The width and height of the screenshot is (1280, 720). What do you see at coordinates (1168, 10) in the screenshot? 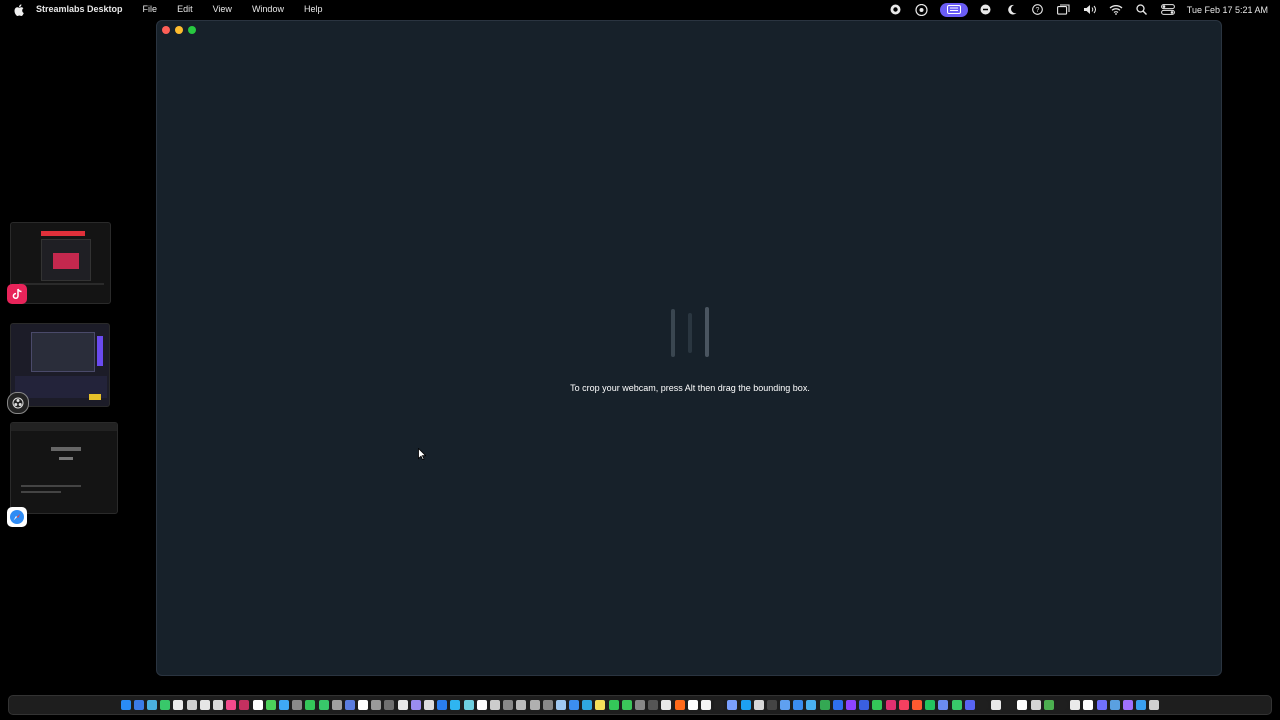
I see `control-center-icon` at bounding box center [1168, 10].